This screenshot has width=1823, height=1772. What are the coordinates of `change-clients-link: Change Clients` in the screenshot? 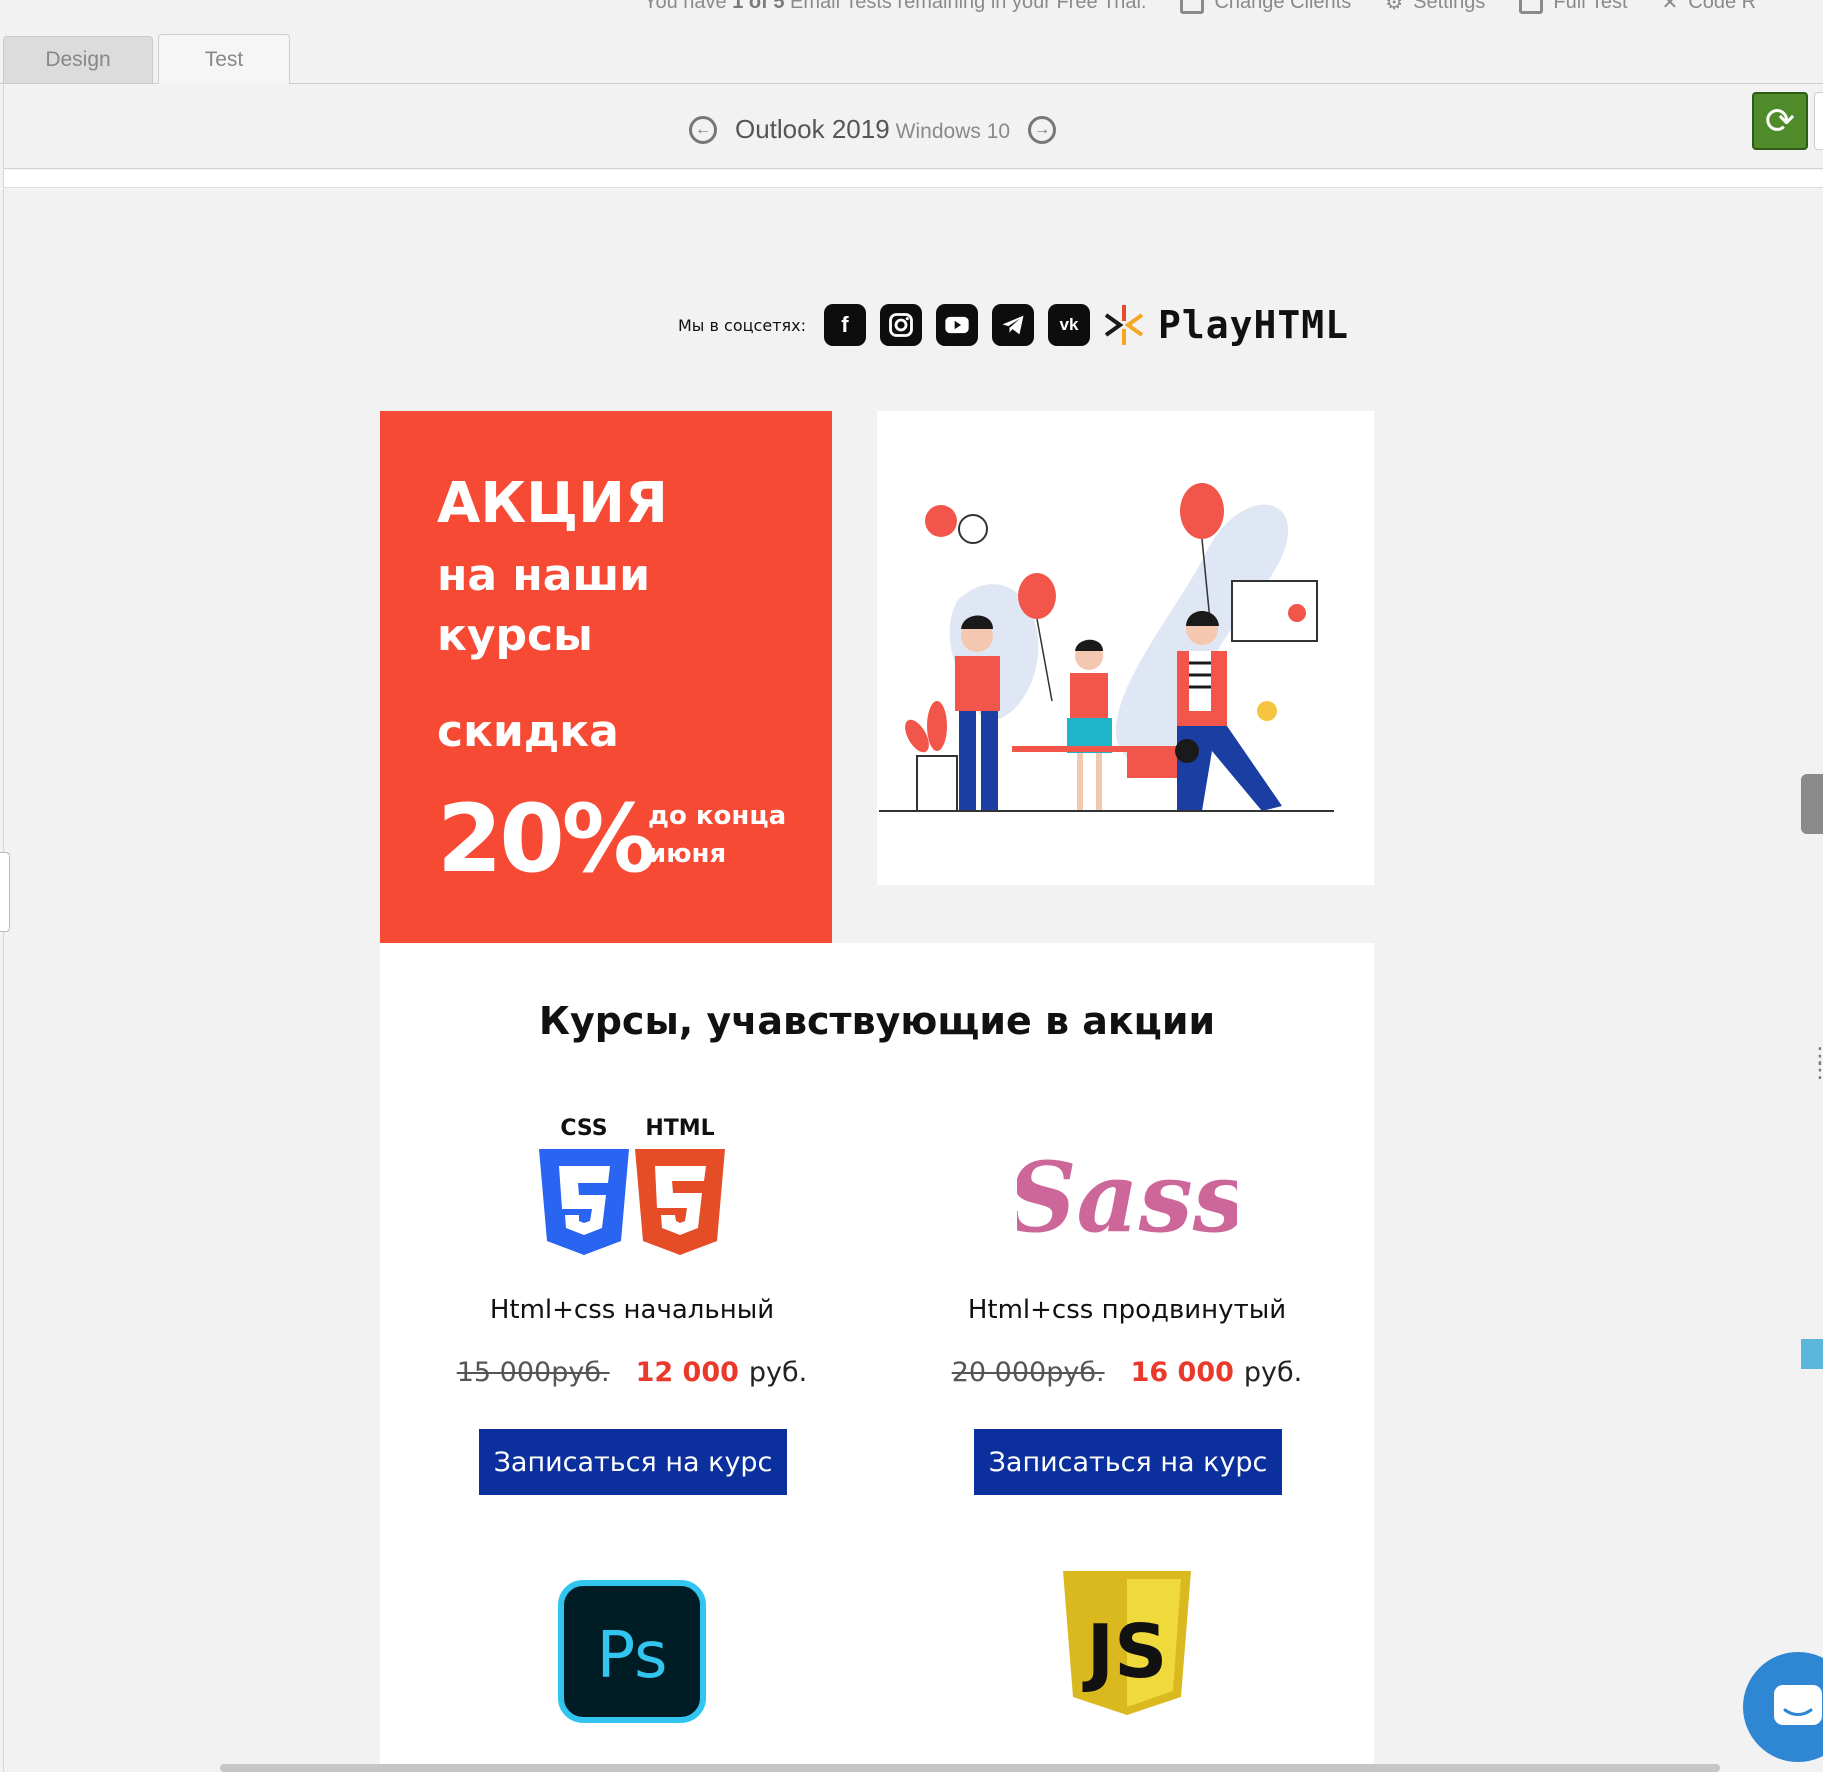 It's located at (1265, 7).